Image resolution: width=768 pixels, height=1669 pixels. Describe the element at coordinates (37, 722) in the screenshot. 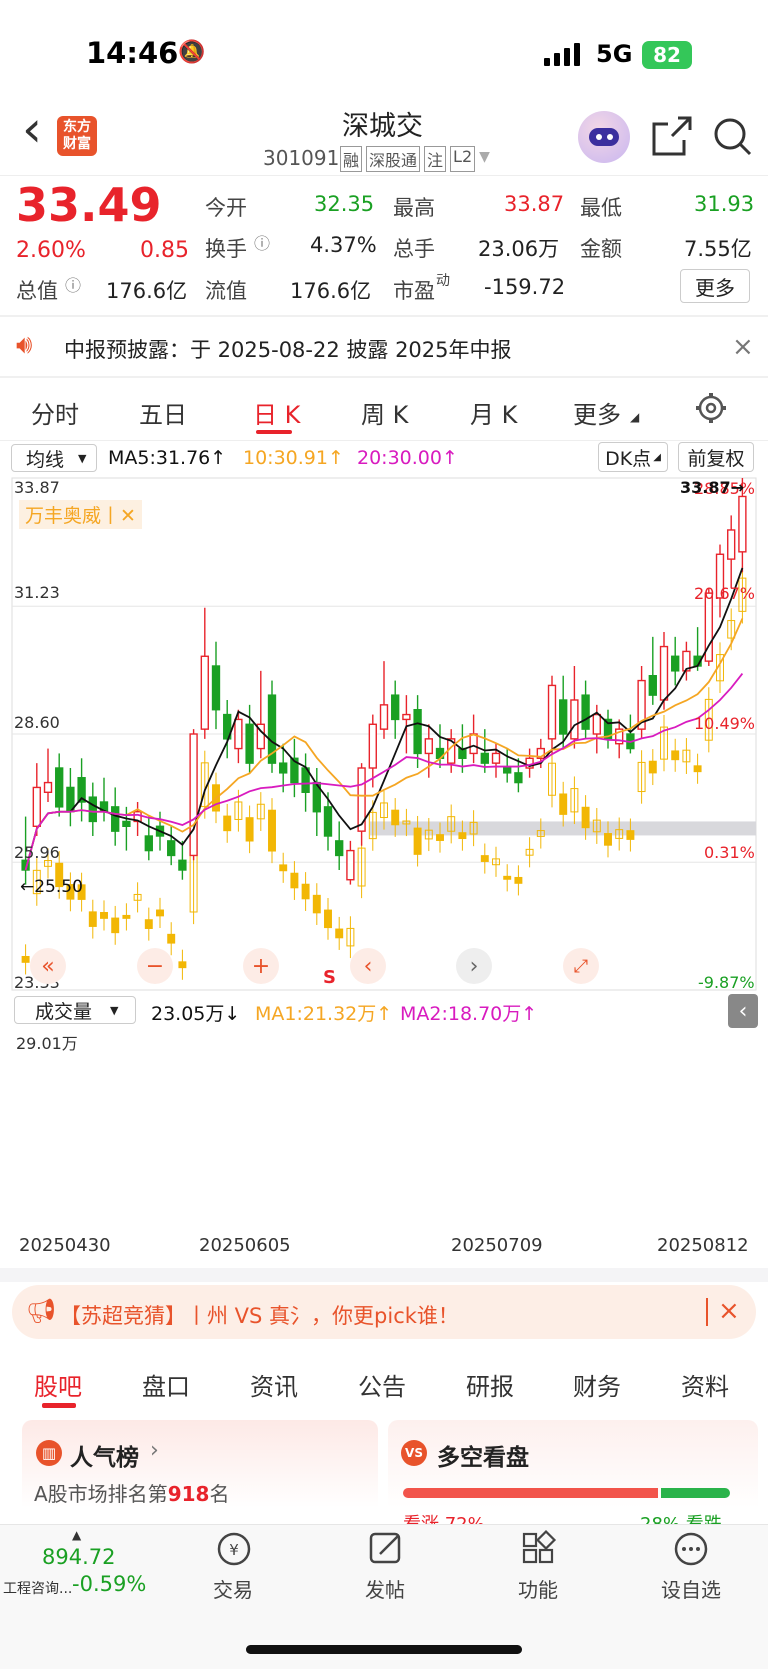

I see `y-label-3: 28.60` at that location.